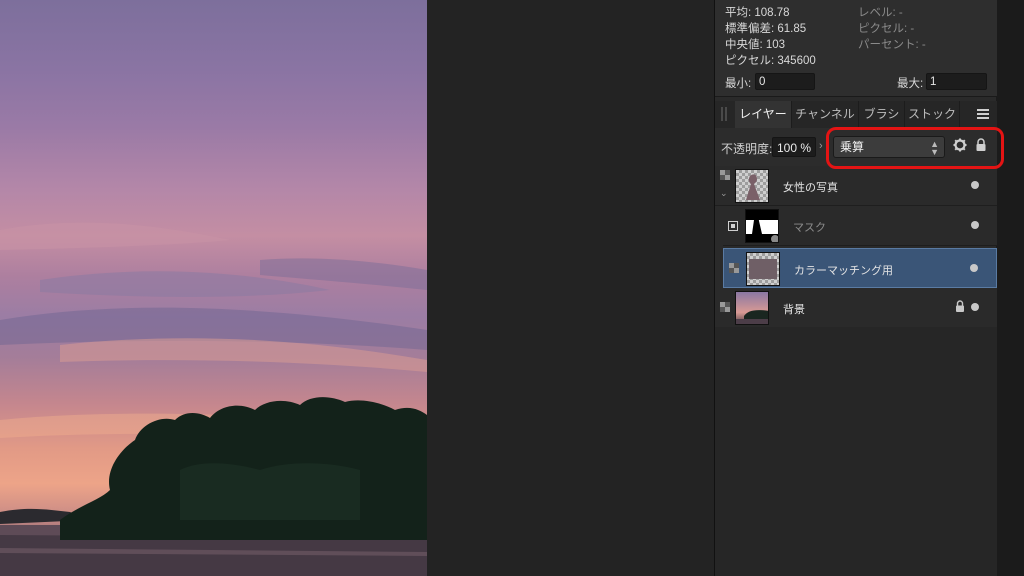 The width and height of the screenshot is (1024, 576). Describe the element at coordinates (856, 186) in the screenshot. I see `layer-row-woman-photo: ⌄ 女性の写真` at that location.